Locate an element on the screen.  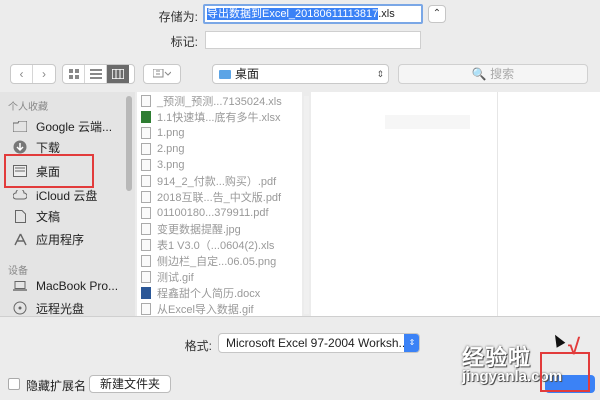
list-item: 01100180...379911.pdf is located at coordinates (205, 213).